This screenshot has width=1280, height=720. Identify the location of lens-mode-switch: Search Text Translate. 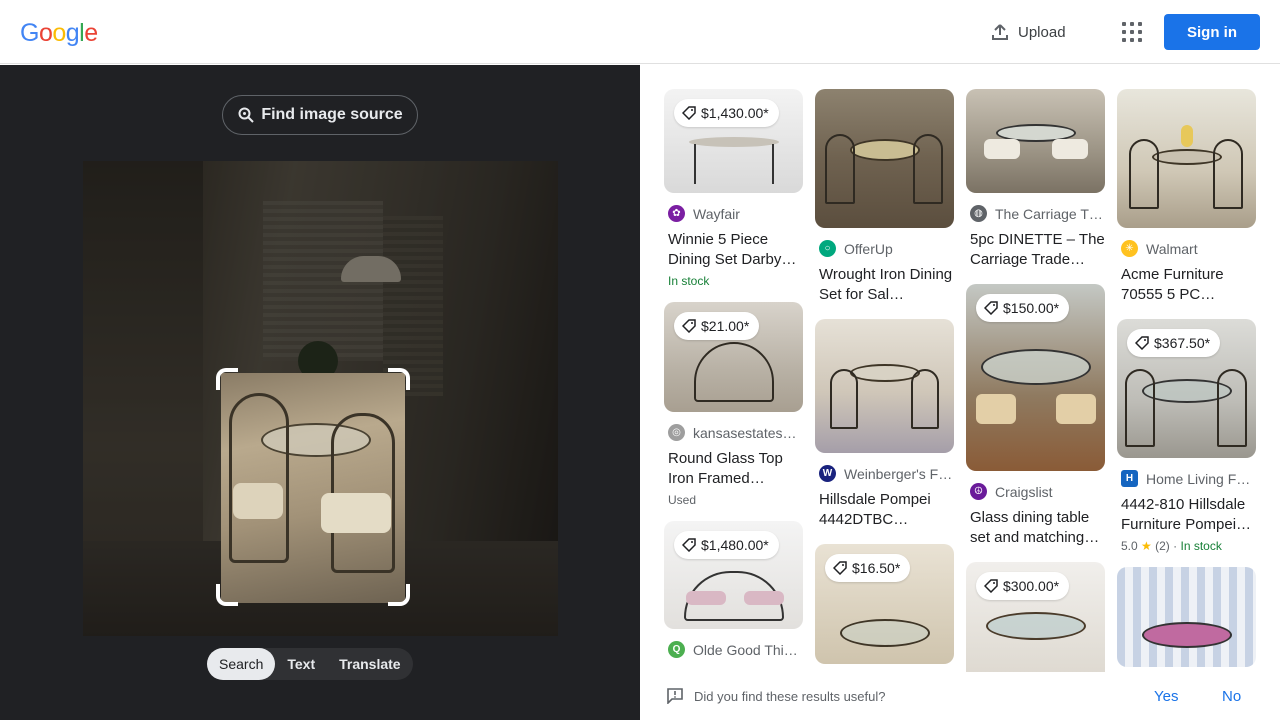
(310, 664).